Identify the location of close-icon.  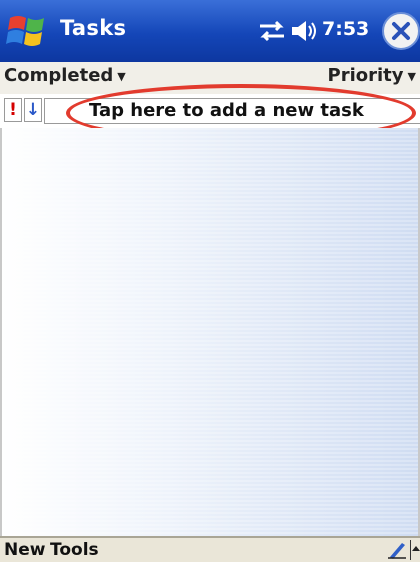
(401, 31).